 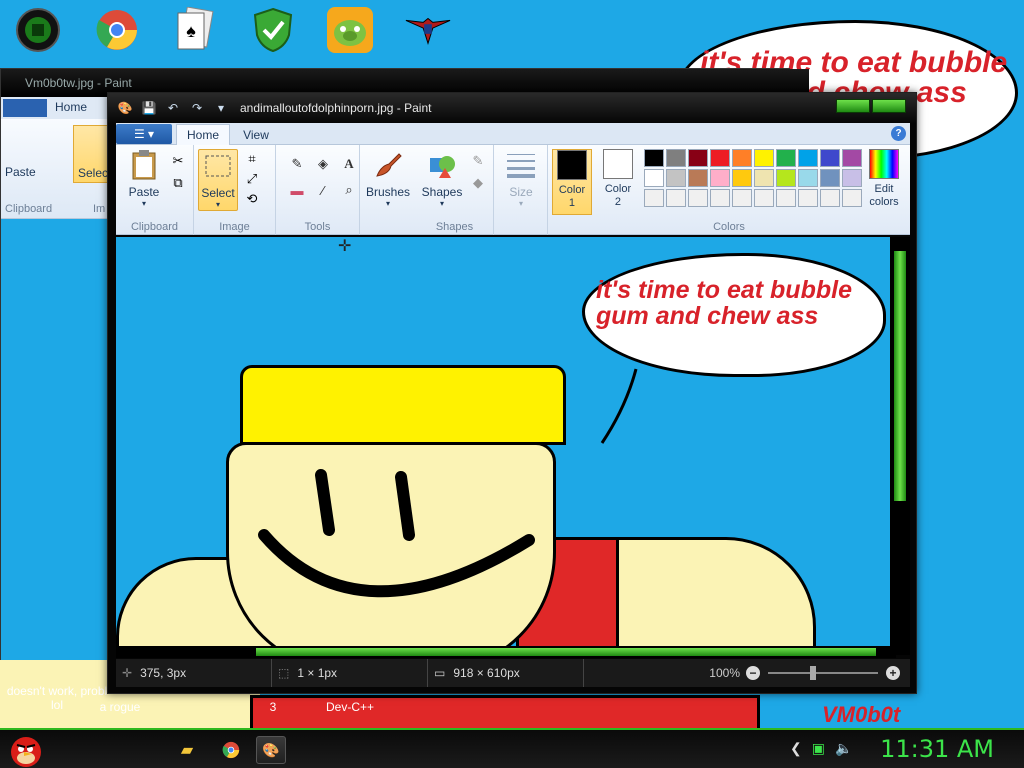 What do you see at coordinates (889, 106) in the screenshot?
I see `maximize-button` at bounding box center [889, 106].